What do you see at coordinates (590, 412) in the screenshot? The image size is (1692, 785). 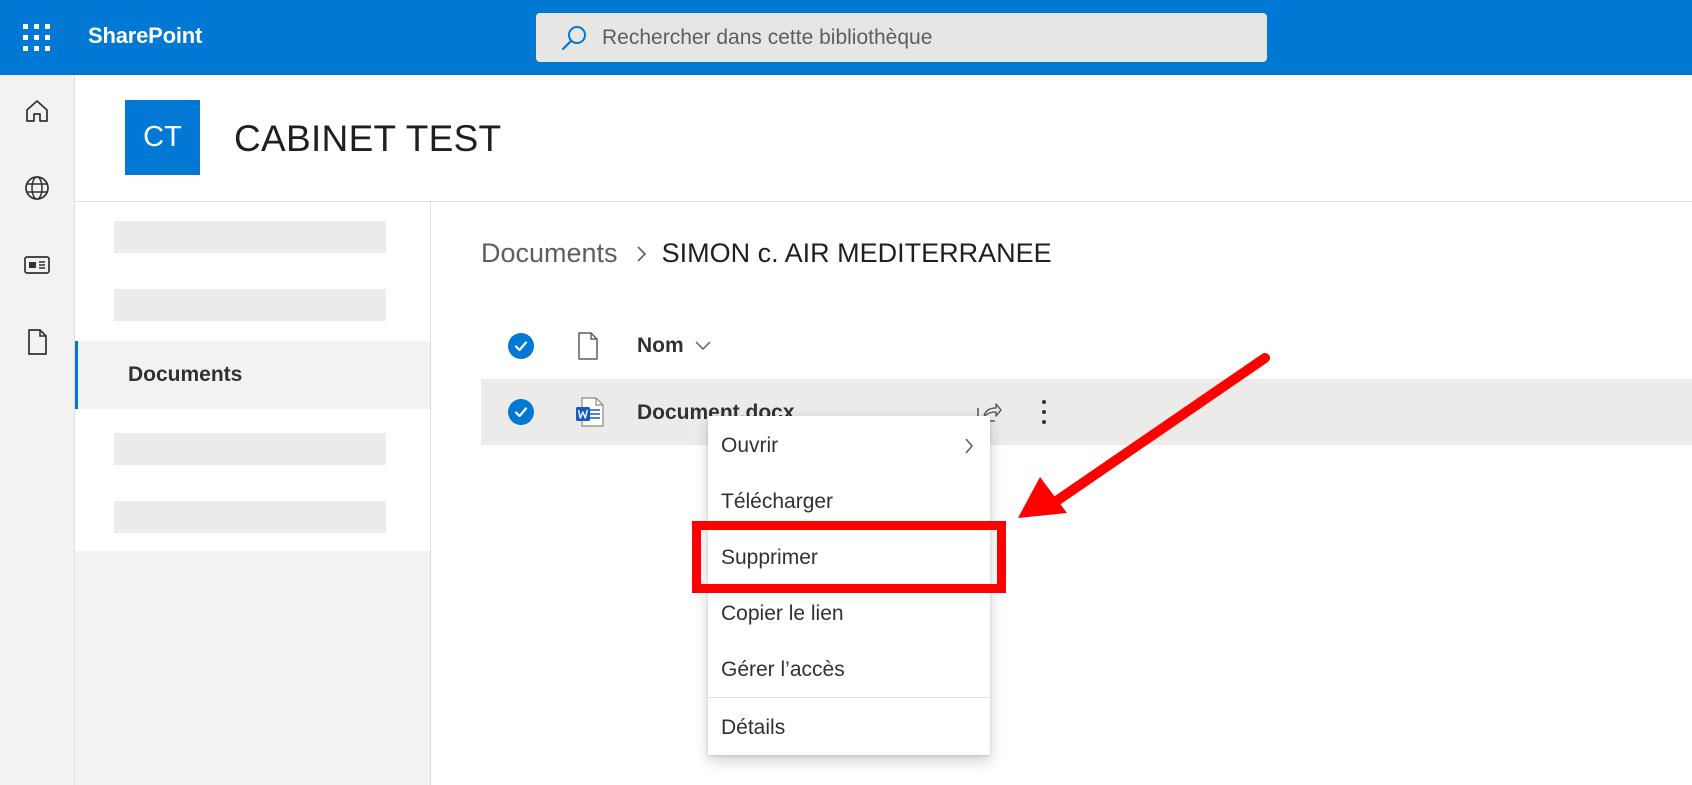 I see `word-document-icon` at bounding box center [590, 412].